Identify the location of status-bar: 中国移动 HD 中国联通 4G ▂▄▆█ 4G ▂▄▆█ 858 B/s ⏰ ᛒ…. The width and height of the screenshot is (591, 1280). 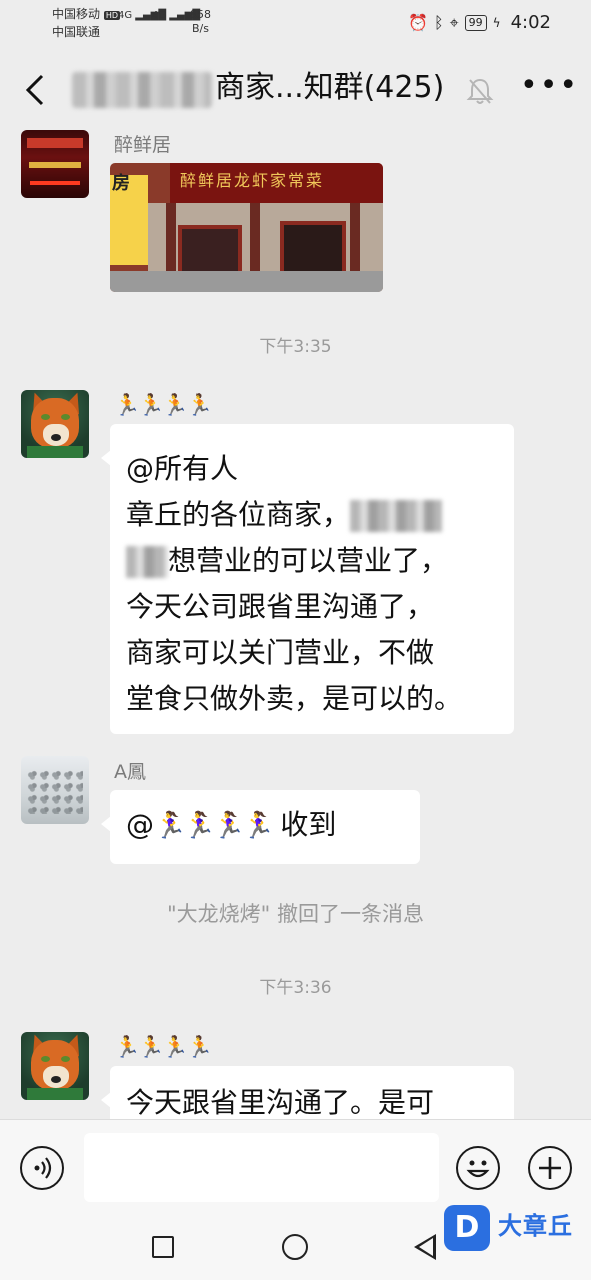
(295, 24).